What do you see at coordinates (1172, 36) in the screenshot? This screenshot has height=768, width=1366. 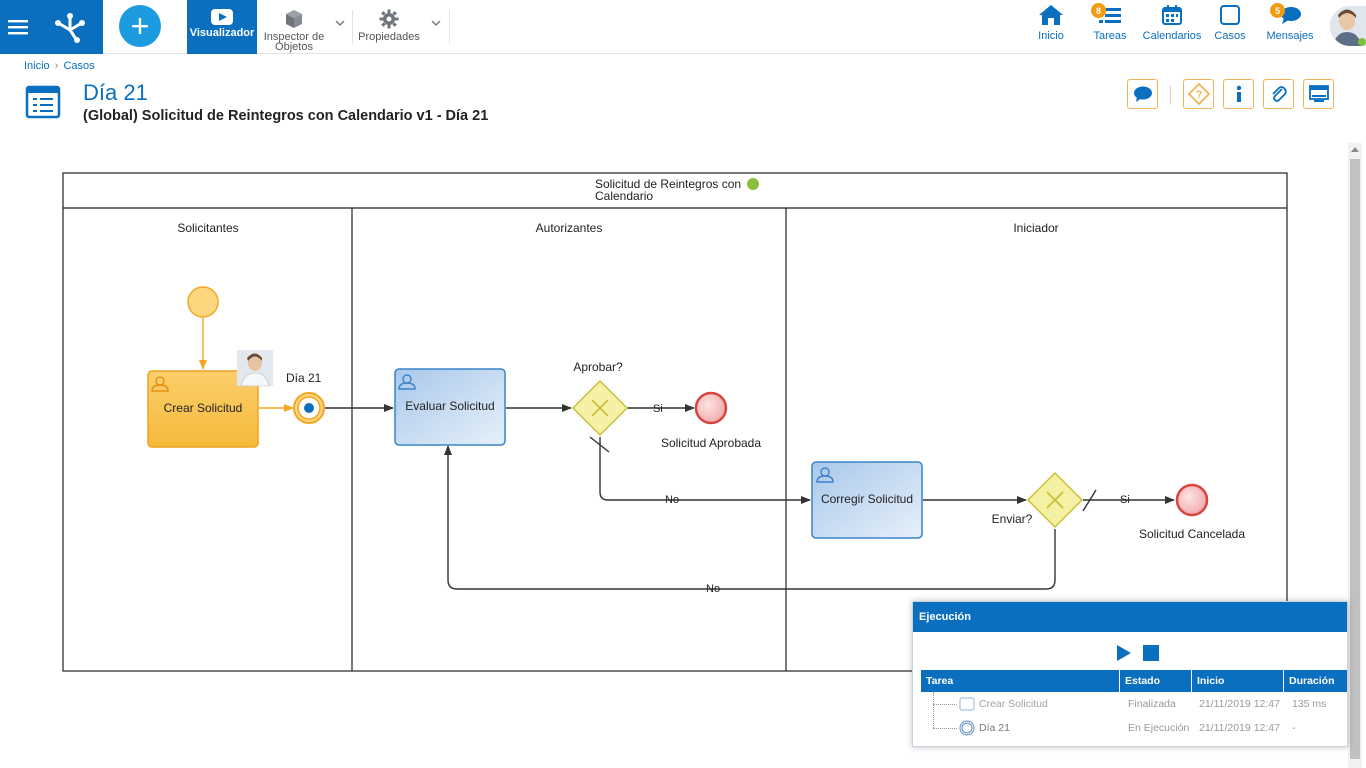 I see `nav-calendarios-label: Calendarios` at bounding box center [1172, 36].